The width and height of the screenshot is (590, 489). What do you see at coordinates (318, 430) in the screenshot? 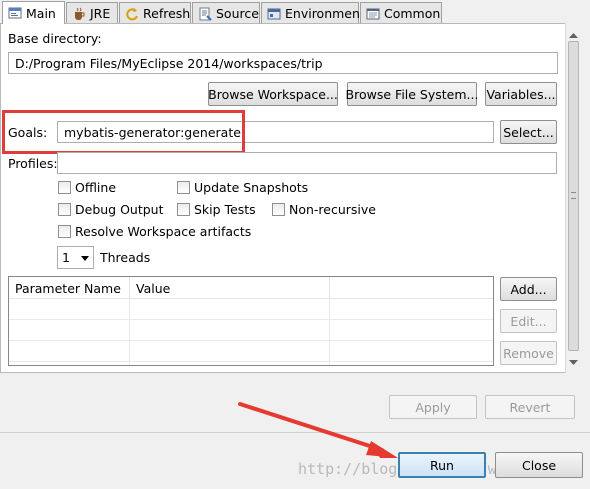
I see `annotation-arrow` at bounding box center [318, 430].